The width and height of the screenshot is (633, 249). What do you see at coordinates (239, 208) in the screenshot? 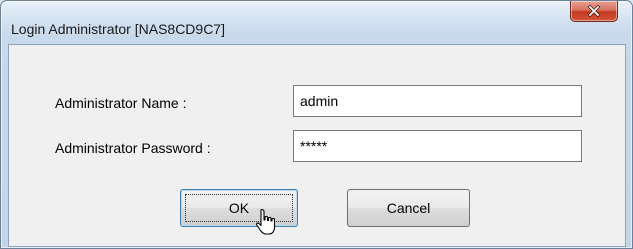
I see `ok-button: OK` at bounding box center [239, 208].